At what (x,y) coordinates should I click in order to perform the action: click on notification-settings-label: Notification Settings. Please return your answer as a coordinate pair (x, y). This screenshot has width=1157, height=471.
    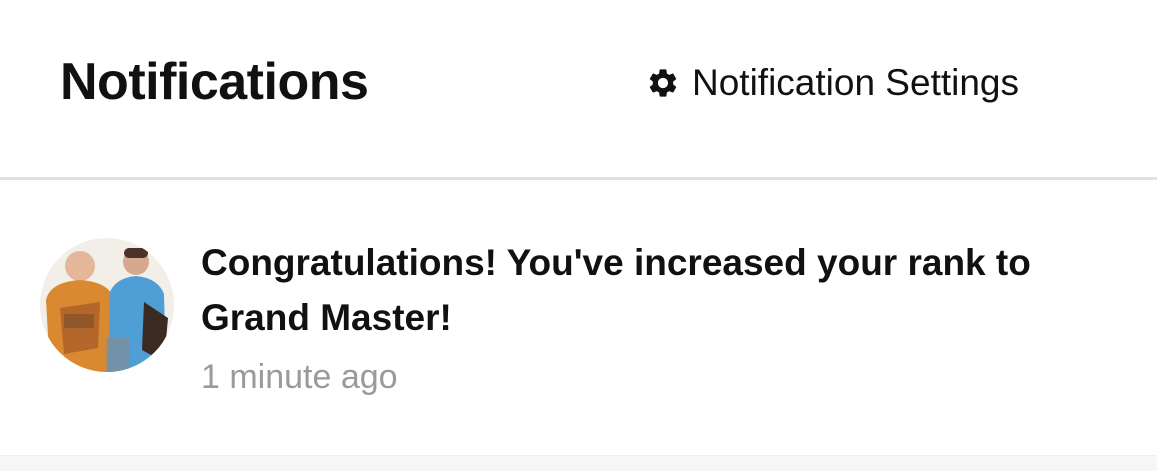
    Looking at the image, I should click on (856, 82).